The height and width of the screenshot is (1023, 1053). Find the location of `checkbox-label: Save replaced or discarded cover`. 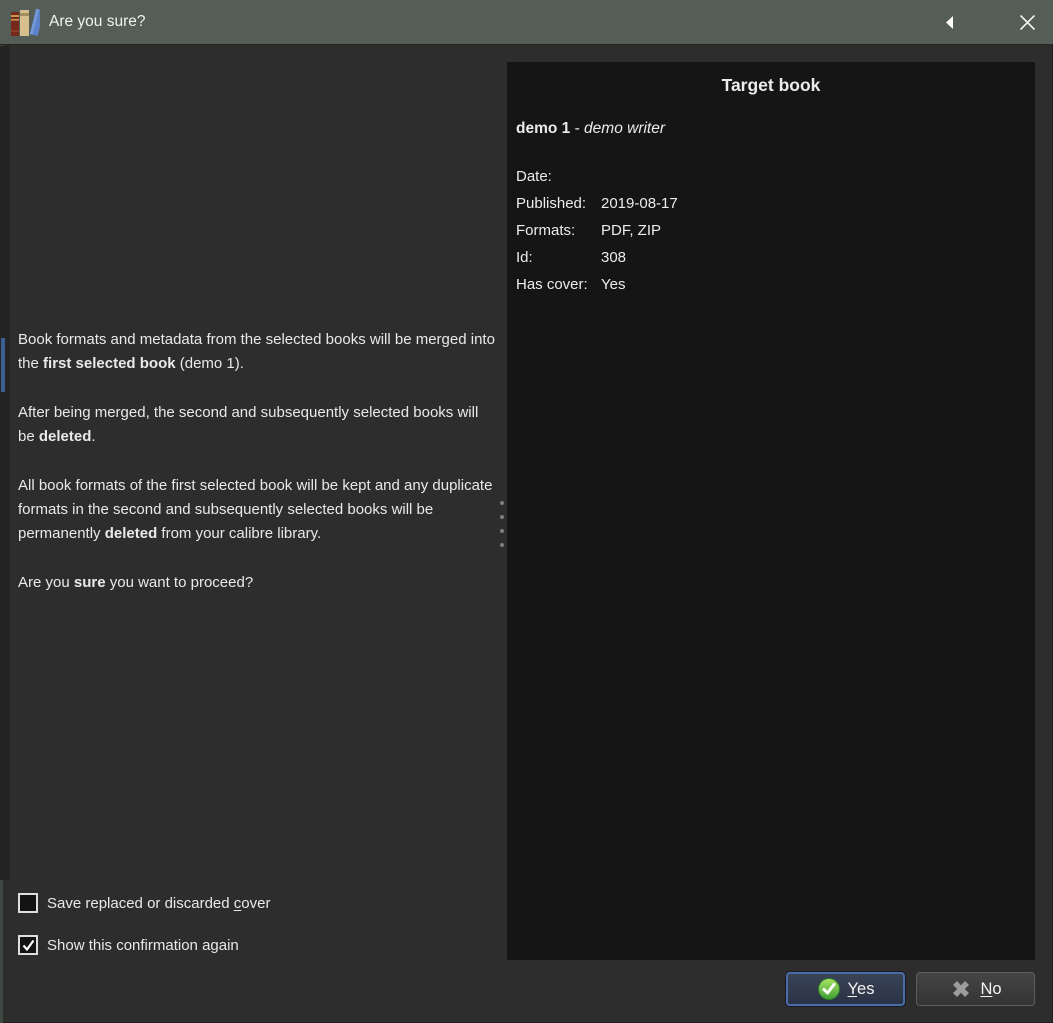

checkbox-label: Save replaced or discarded cover is located at coordinates (159, 903).